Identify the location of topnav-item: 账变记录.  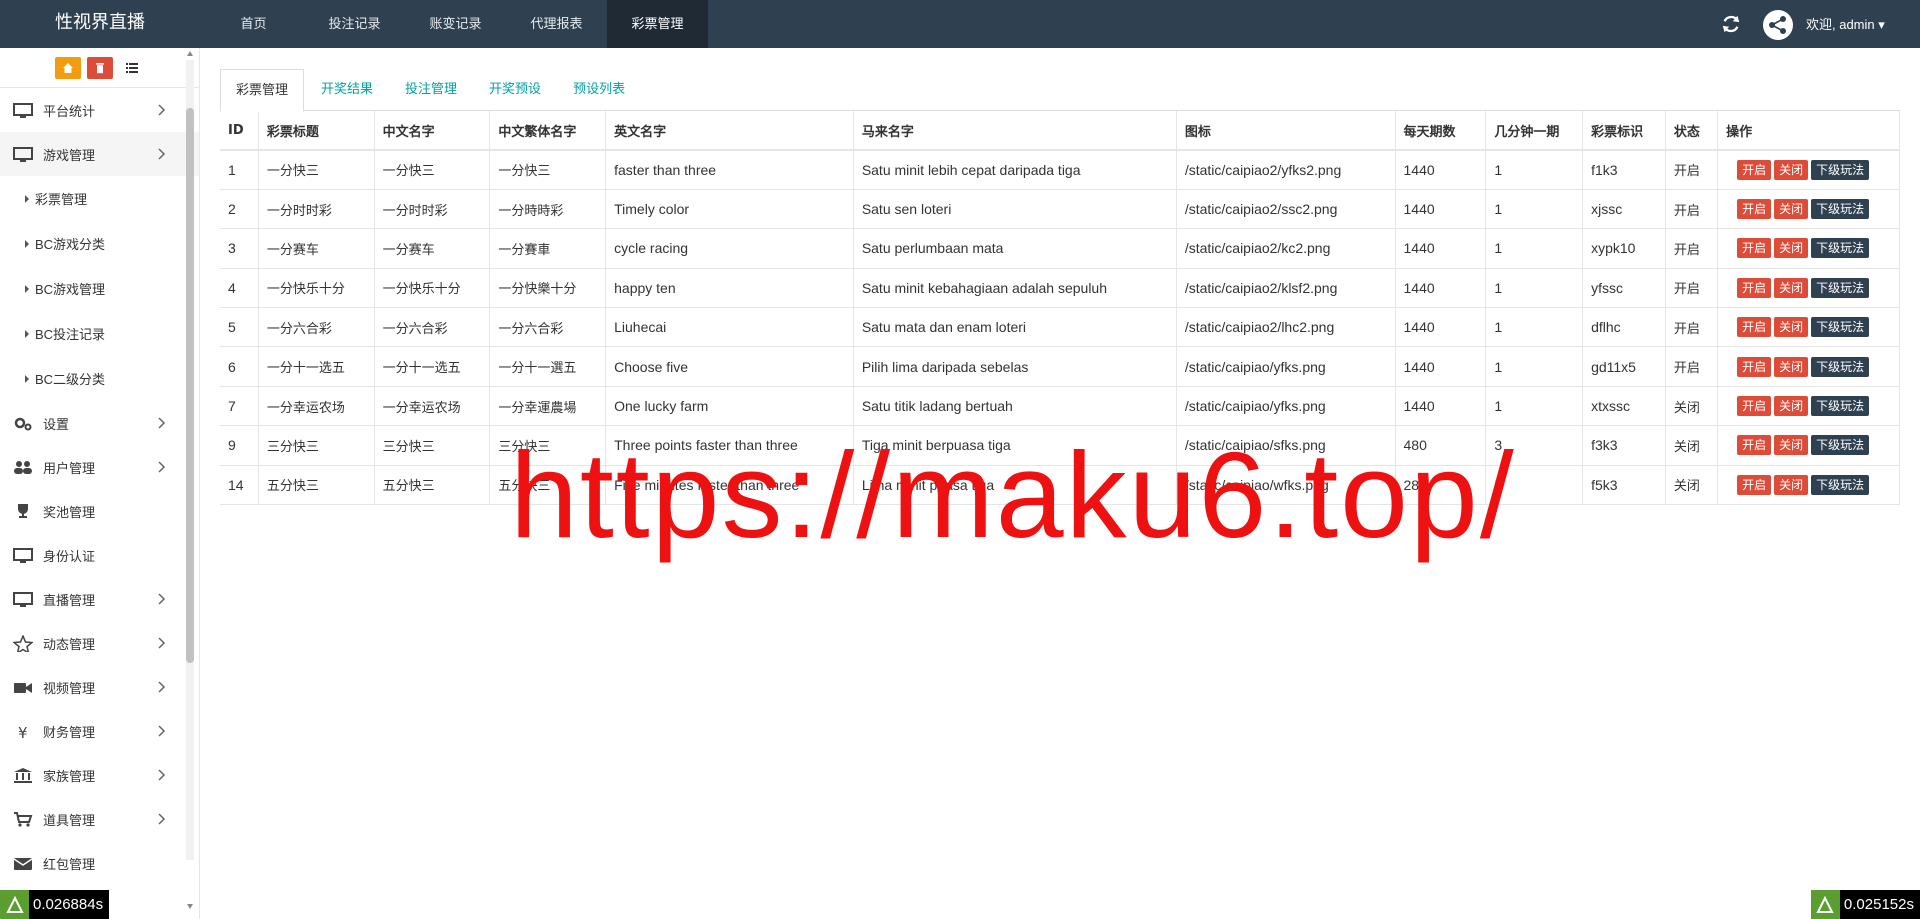
(455, 24).